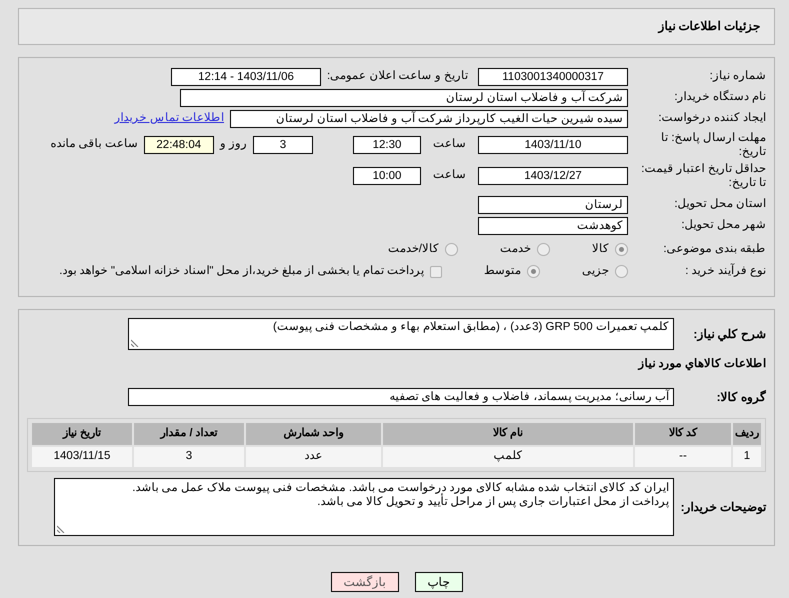  What do you see at coordinates (397, 77) in the screenshot?
I see `field-label: تاریخ و ساعت اعلان عمومی:` at bounding box center [397, 77].